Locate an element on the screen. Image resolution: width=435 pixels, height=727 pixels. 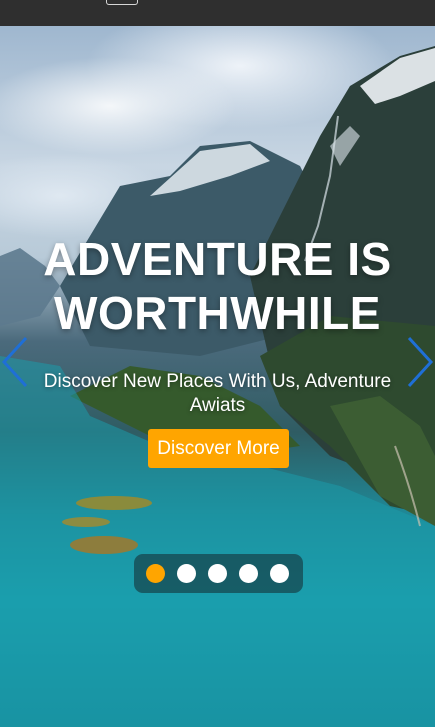
prev-slide-button is located at coordinates (15, 362).